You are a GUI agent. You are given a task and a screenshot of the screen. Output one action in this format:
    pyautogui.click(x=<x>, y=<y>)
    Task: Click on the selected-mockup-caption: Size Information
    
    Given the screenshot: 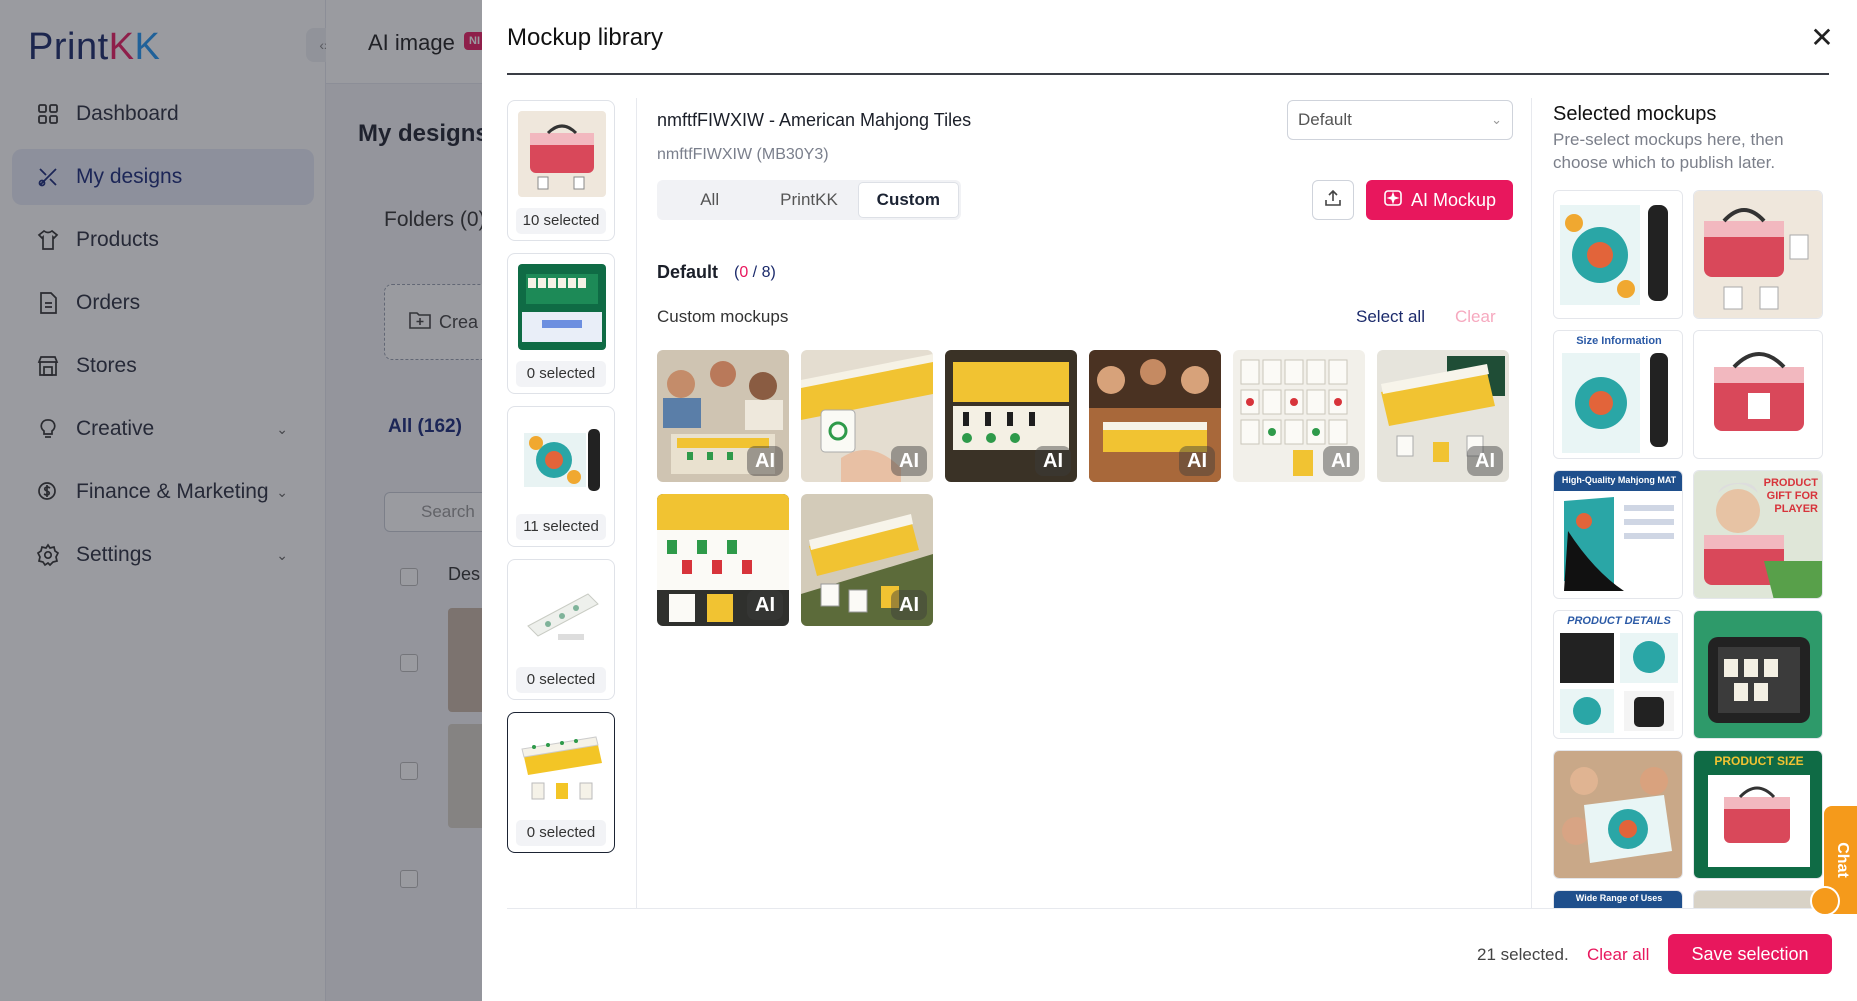 What is the action you would take?
    pyautogui.click(x=1619, y=341)
    